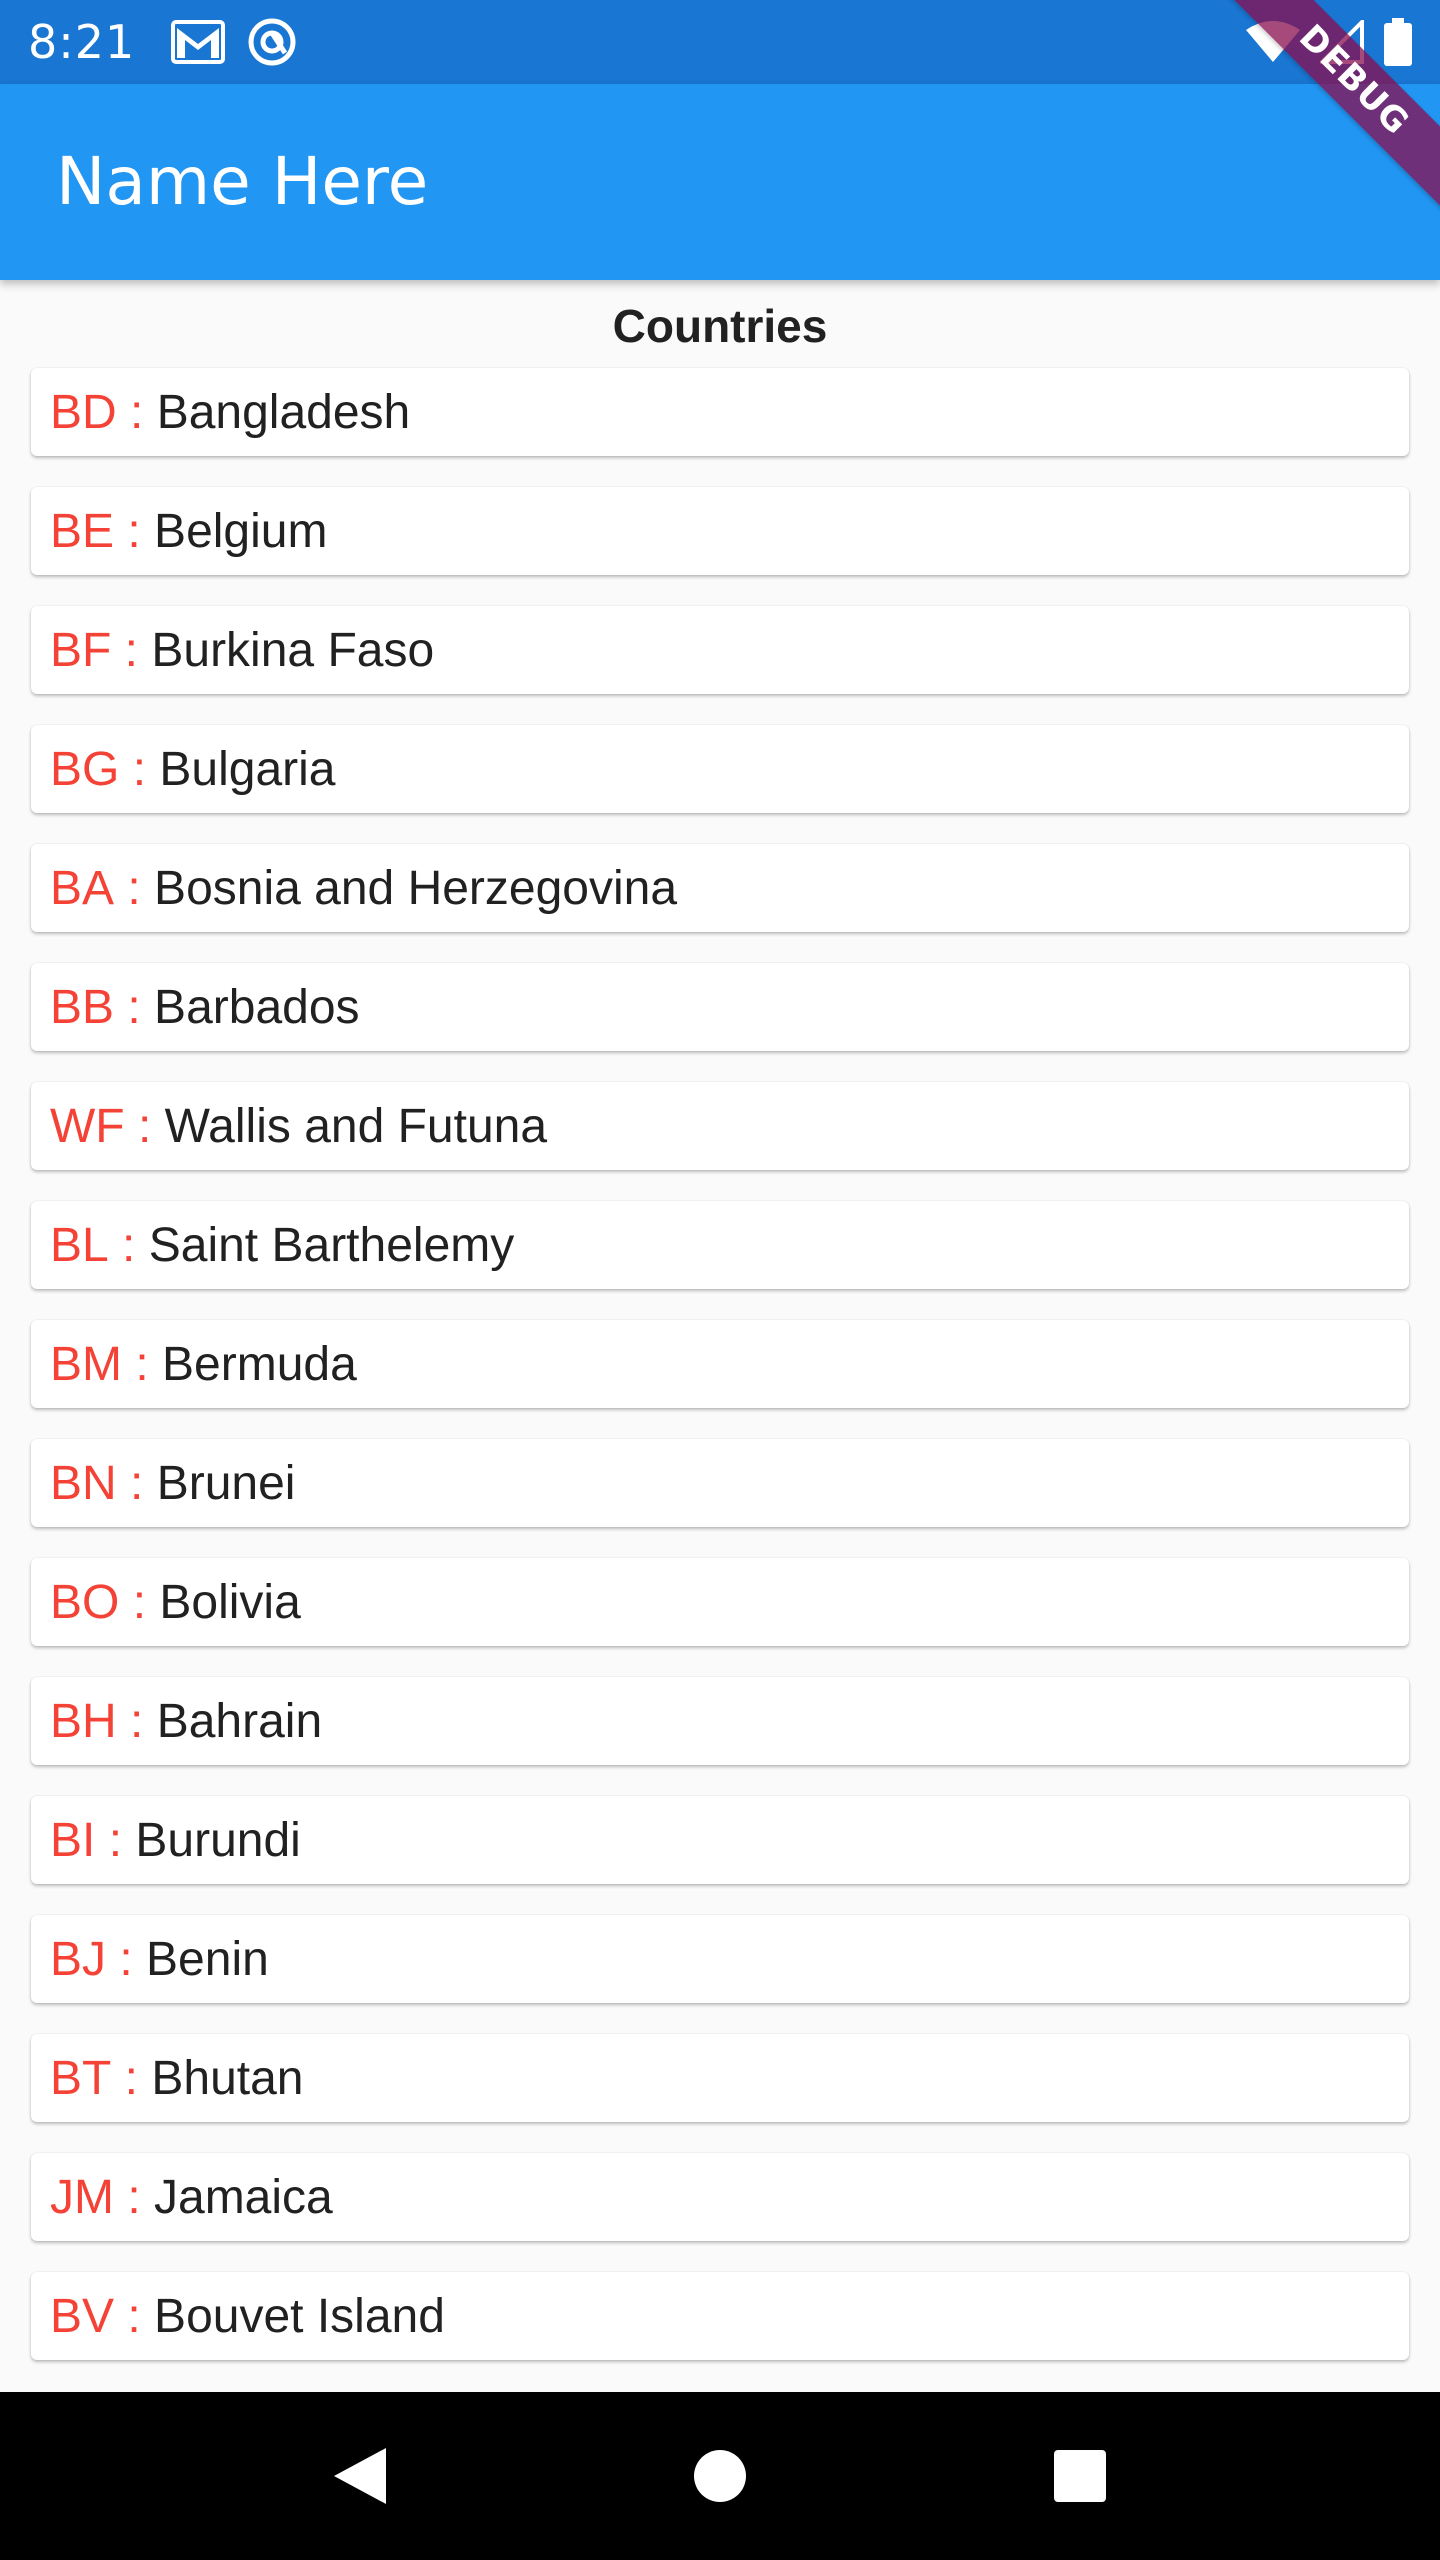 Image resolution: width=1440 pixels, height=2560 pixels. What do you see at coordinates (720, 888) in the screenshot?
I see `country-card: BA : Bosnia and Herzegovina` at bounding box center [720, 888].